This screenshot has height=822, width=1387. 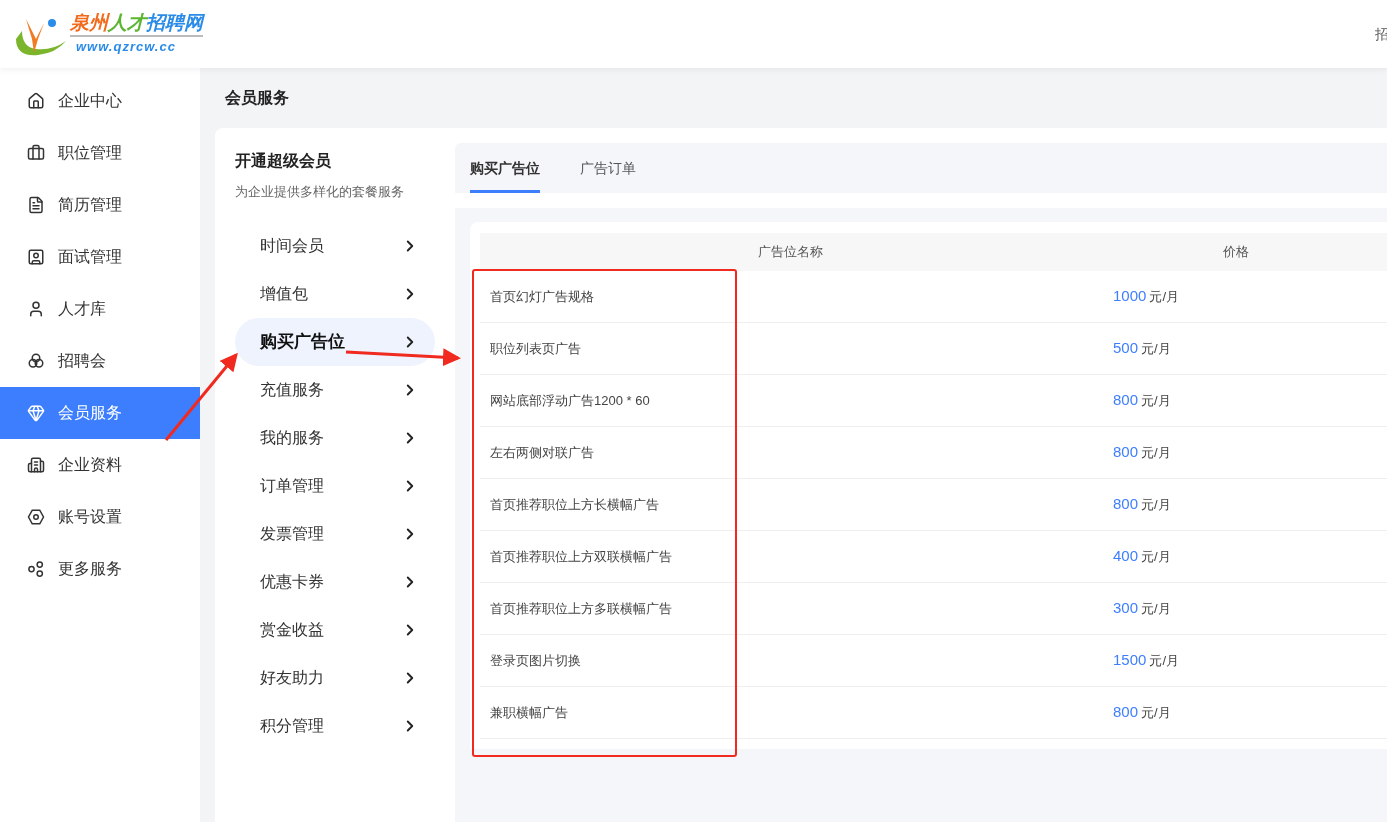 What do you see at coordinates (335, 485) in the screenshot?
I see `submenu-item: 订单管理` at bounding box center [335, 485].